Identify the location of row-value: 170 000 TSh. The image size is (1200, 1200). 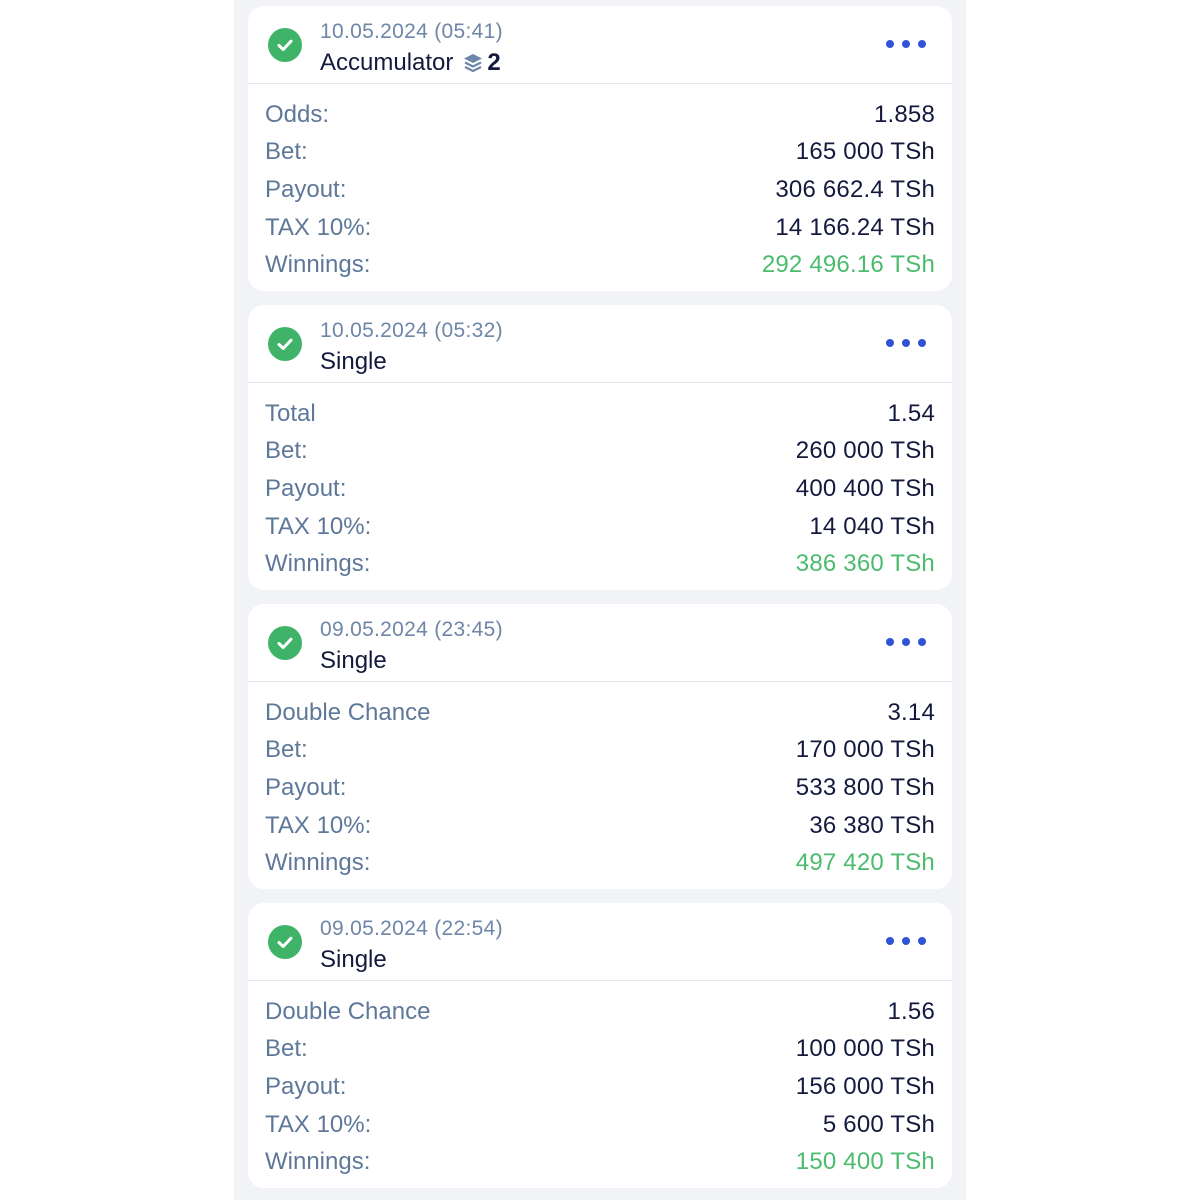
(865, 750).